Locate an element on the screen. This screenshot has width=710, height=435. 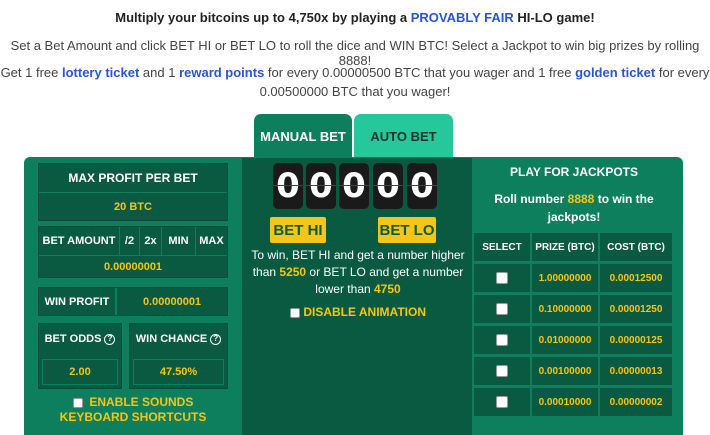
win-profit-box: WIN PROFIT 0.00000001 is located at coordinates (133, 301).